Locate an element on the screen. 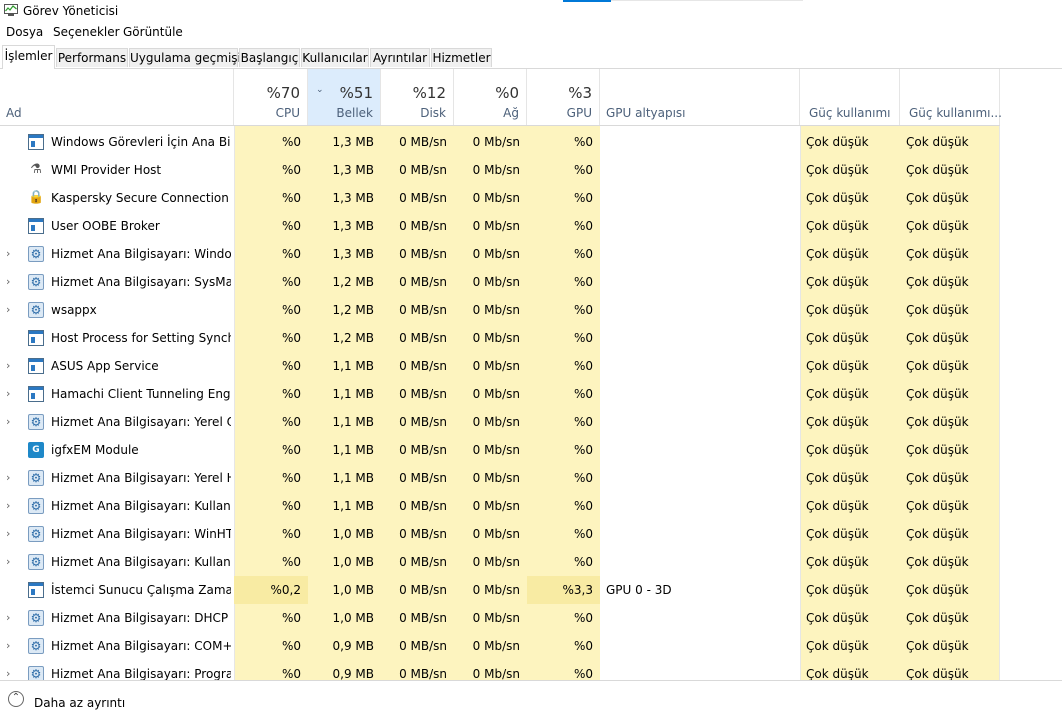 This screenshot has width=1062, height=710. header-network-label: Ağ is located at coordinates (511, 113).